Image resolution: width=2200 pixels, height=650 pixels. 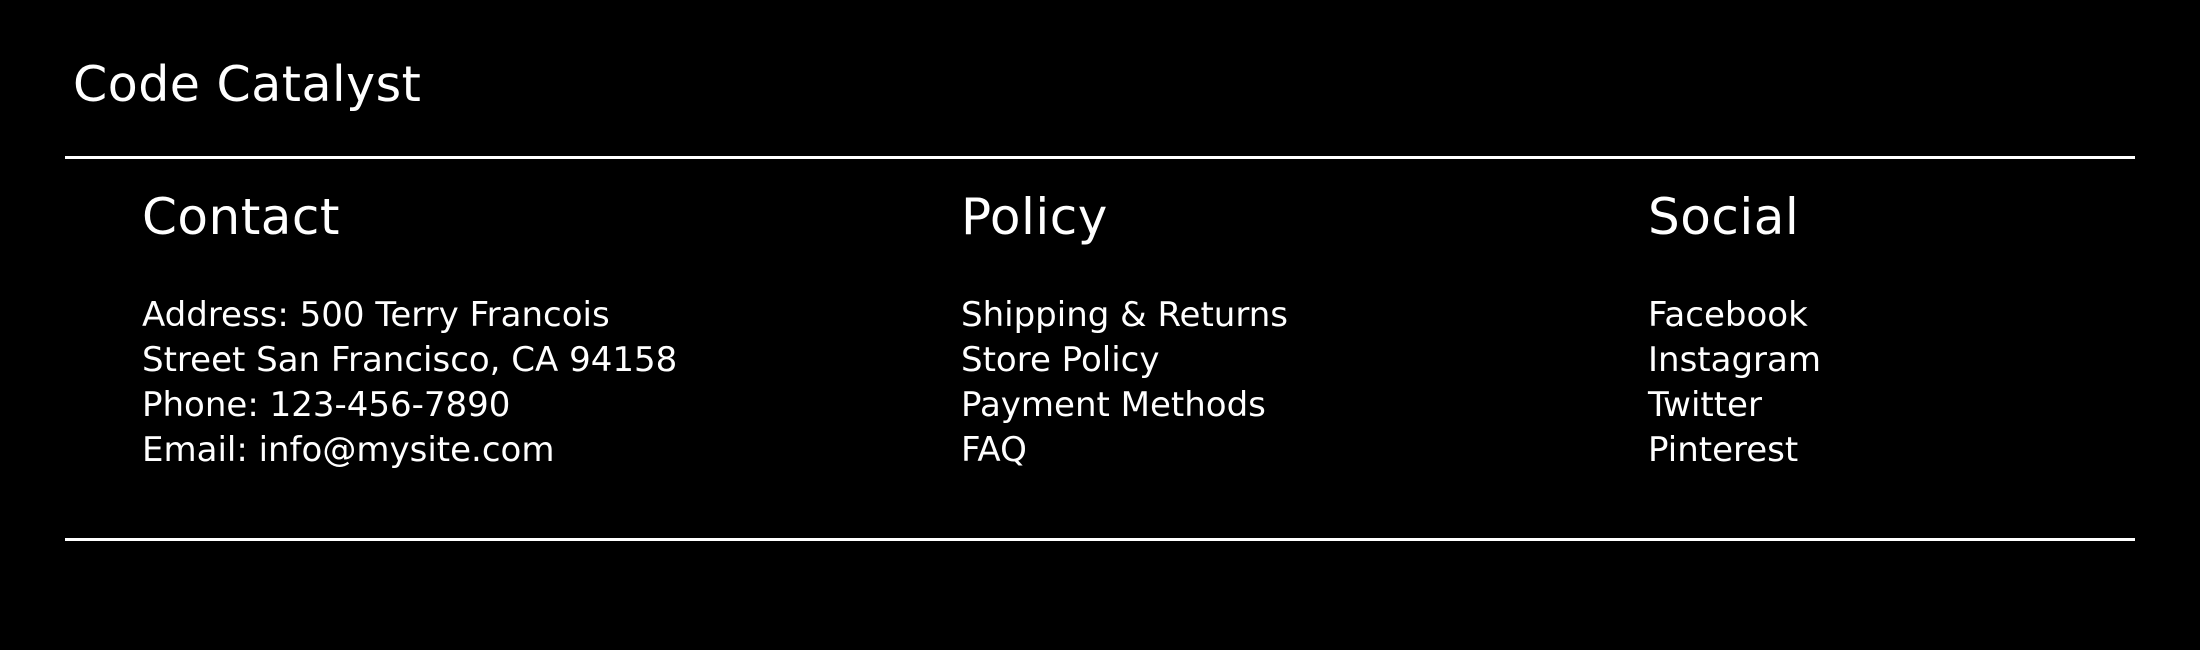 I want to click on instagram-link: Instagram, so click(x=1734, y=360).